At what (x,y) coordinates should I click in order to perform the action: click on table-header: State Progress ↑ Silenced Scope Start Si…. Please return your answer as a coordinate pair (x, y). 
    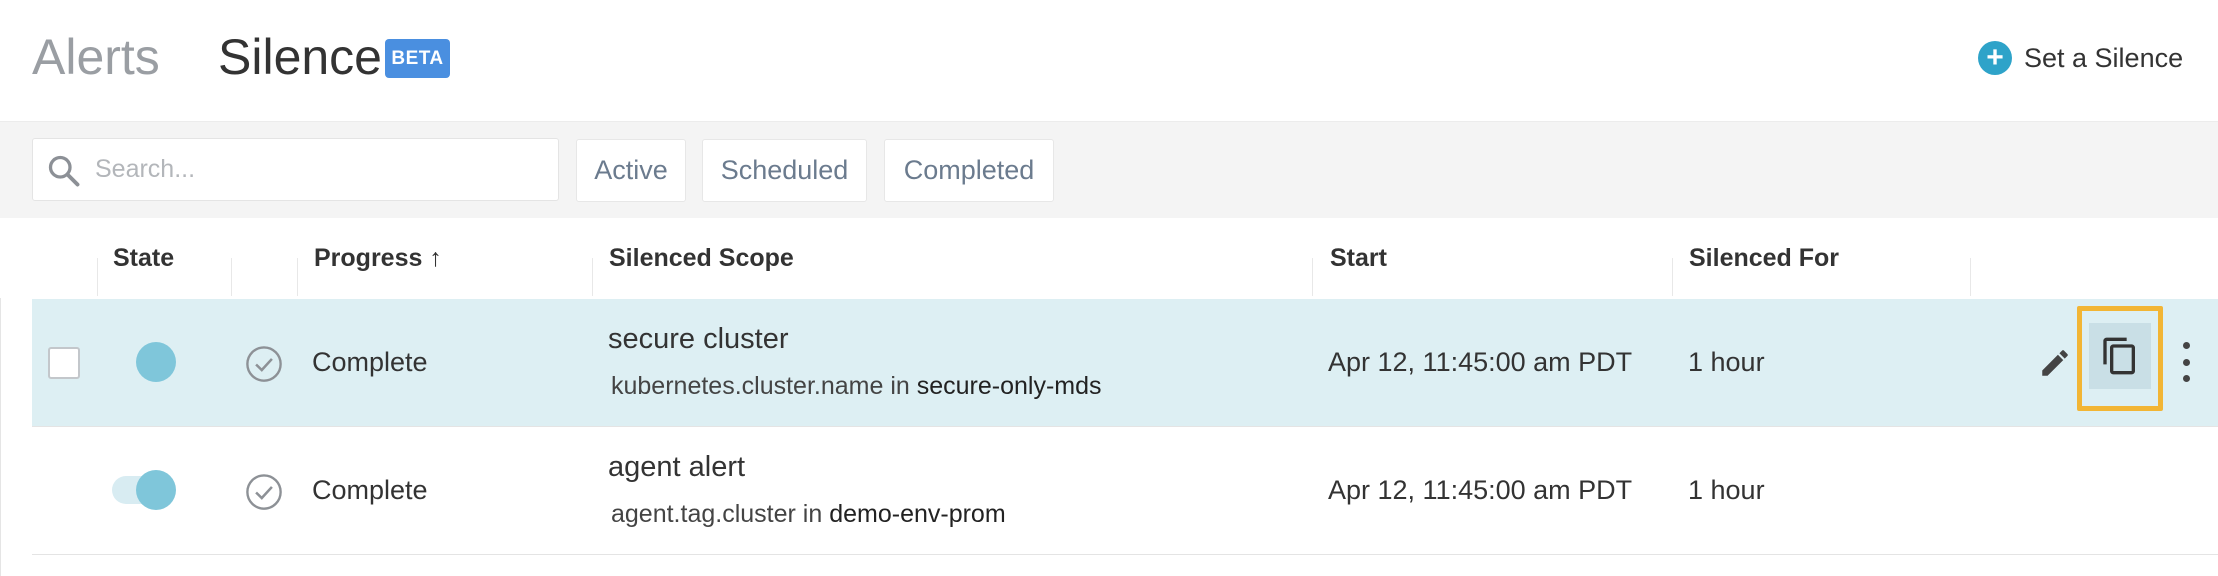
    Looking at the image, I should click on (1109, 258).